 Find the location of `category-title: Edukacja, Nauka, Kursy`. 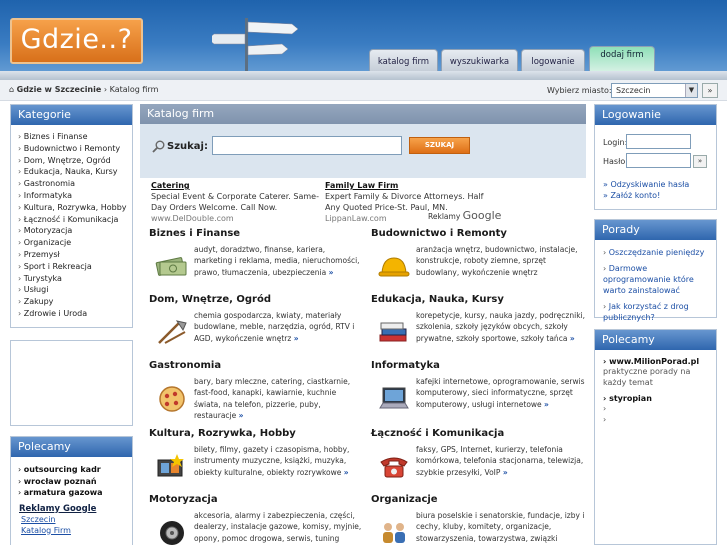

category-title: Edukacja, Nauka, Kursy is located at coordinates (479, 299).